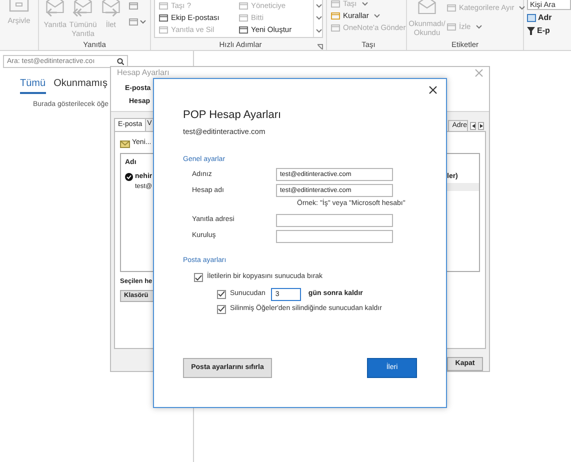 The width and height of the screenshot is (571, 462). I want to click on left-arrow-icon, so click(473, 126).